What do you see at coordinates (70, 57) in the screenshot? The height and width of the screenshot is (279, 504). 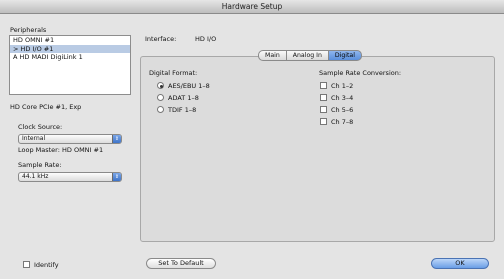 I see `peripheral-item-hd-madi: A HD MADI DigiLink 1` at bounding box center [70, 57].